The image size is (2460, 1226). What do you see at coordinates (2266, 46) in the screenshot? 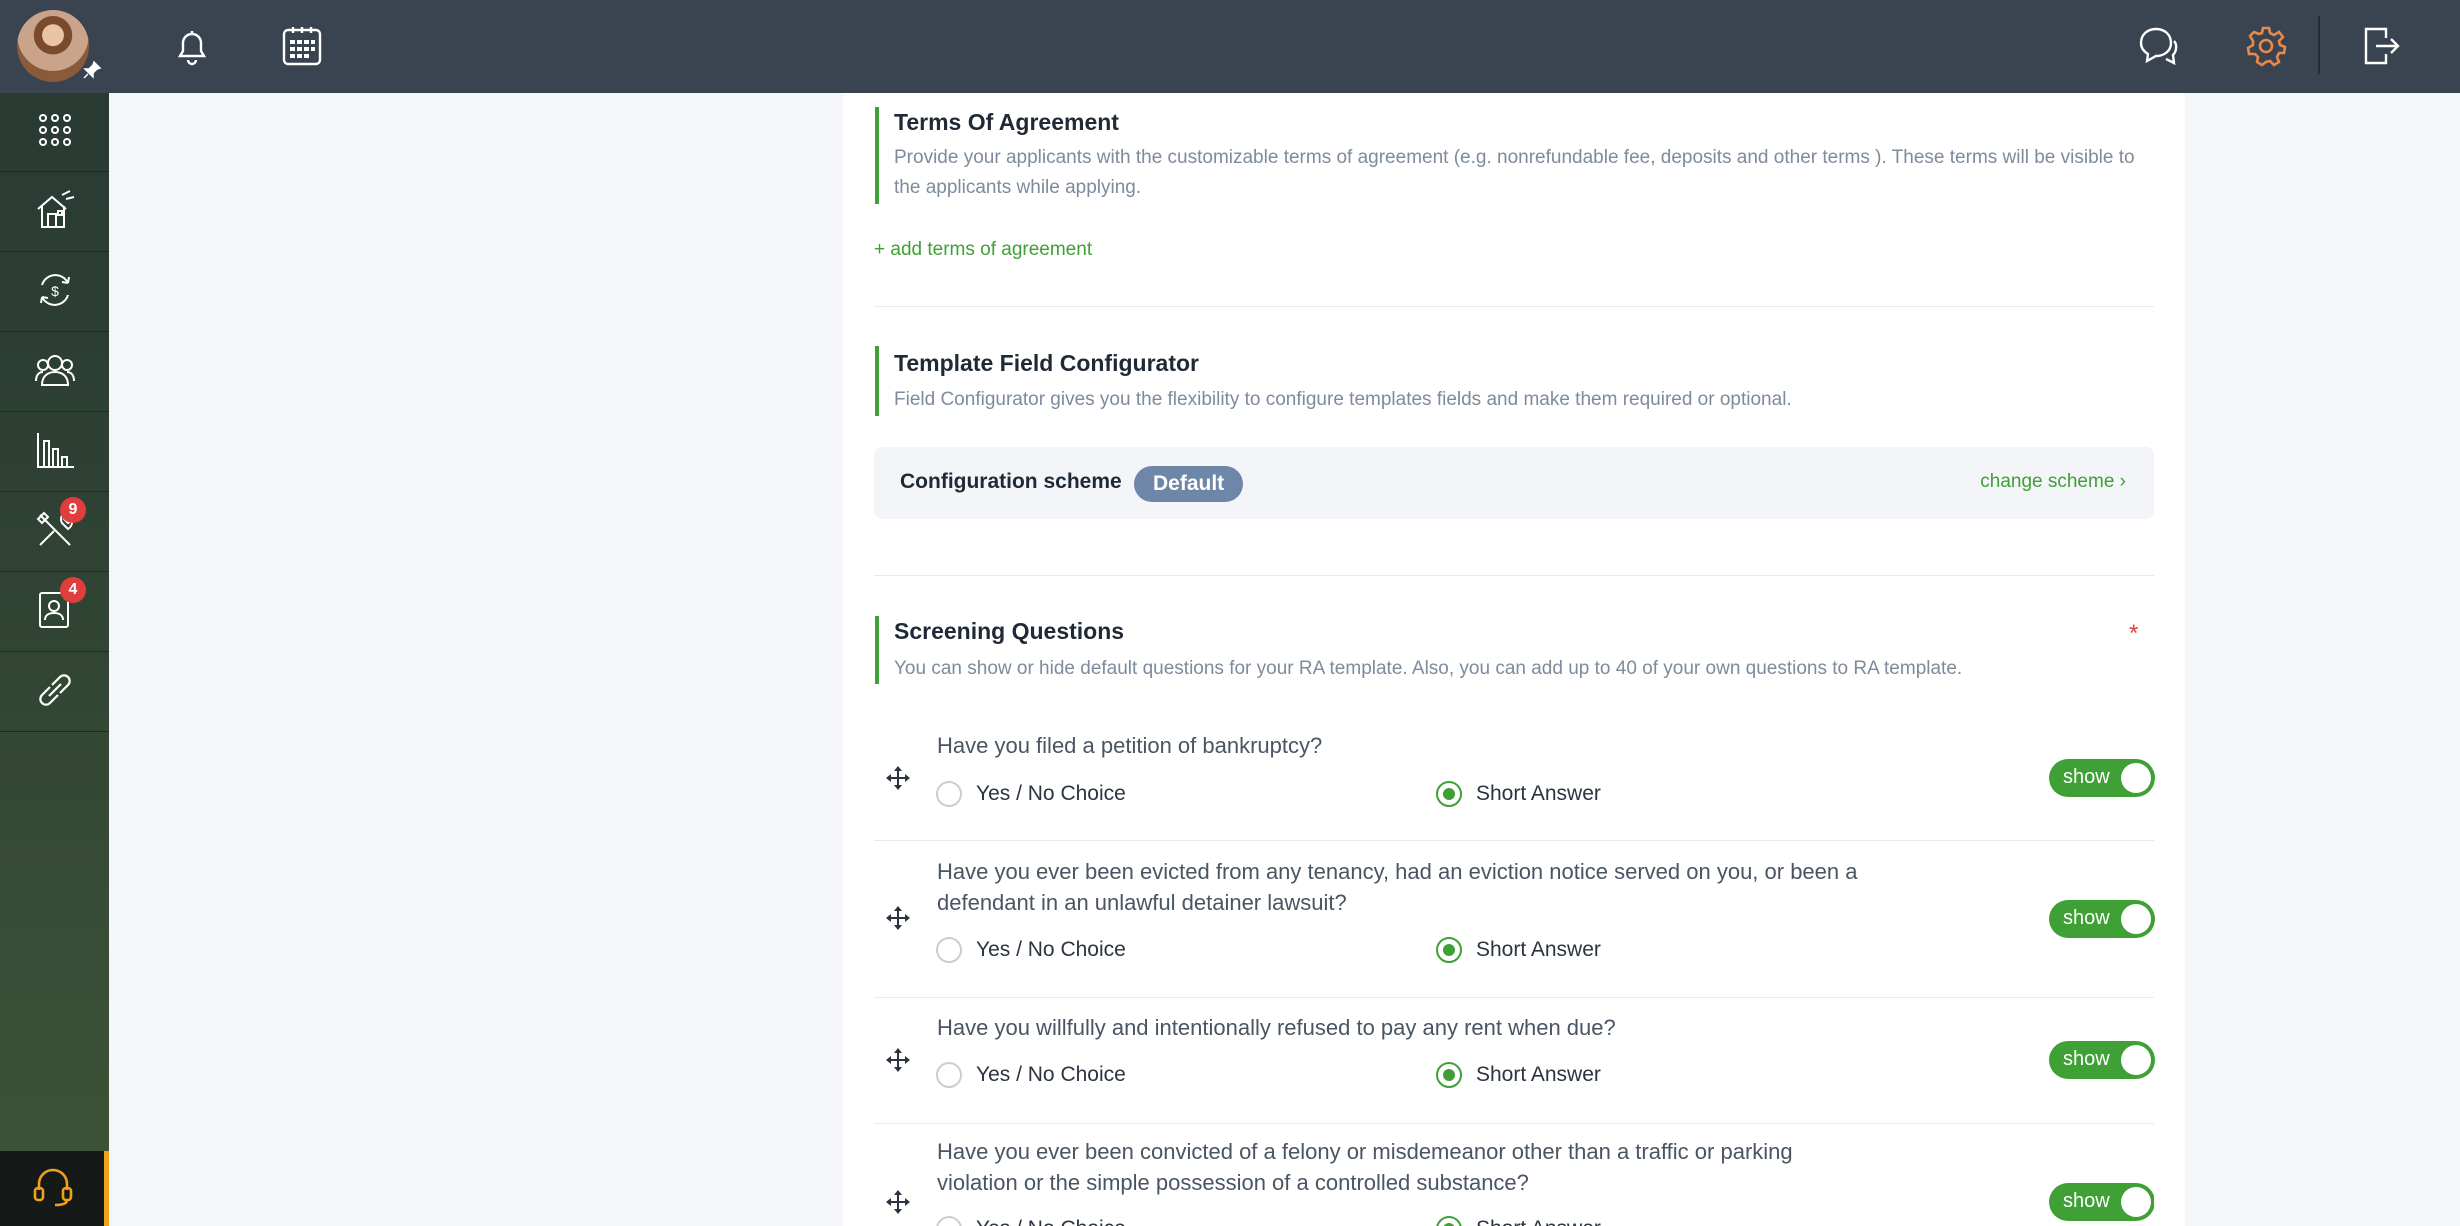
I see `gear-icon` at bounding box center [2266, 46].